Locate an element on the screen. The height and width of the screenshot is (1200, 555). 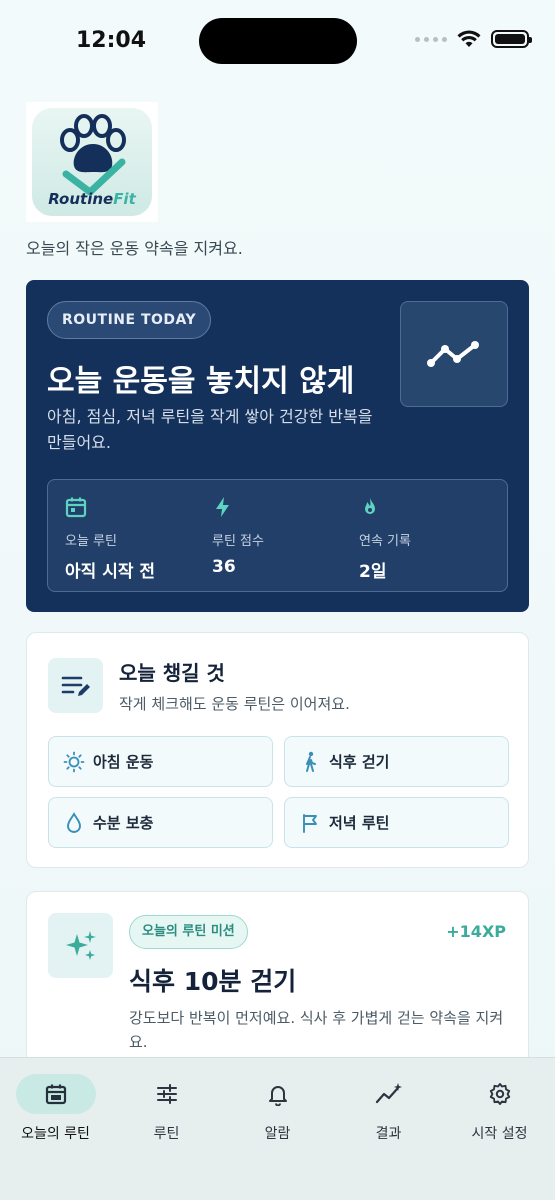
checklist-icon-box is located at coordinates (75, 685).